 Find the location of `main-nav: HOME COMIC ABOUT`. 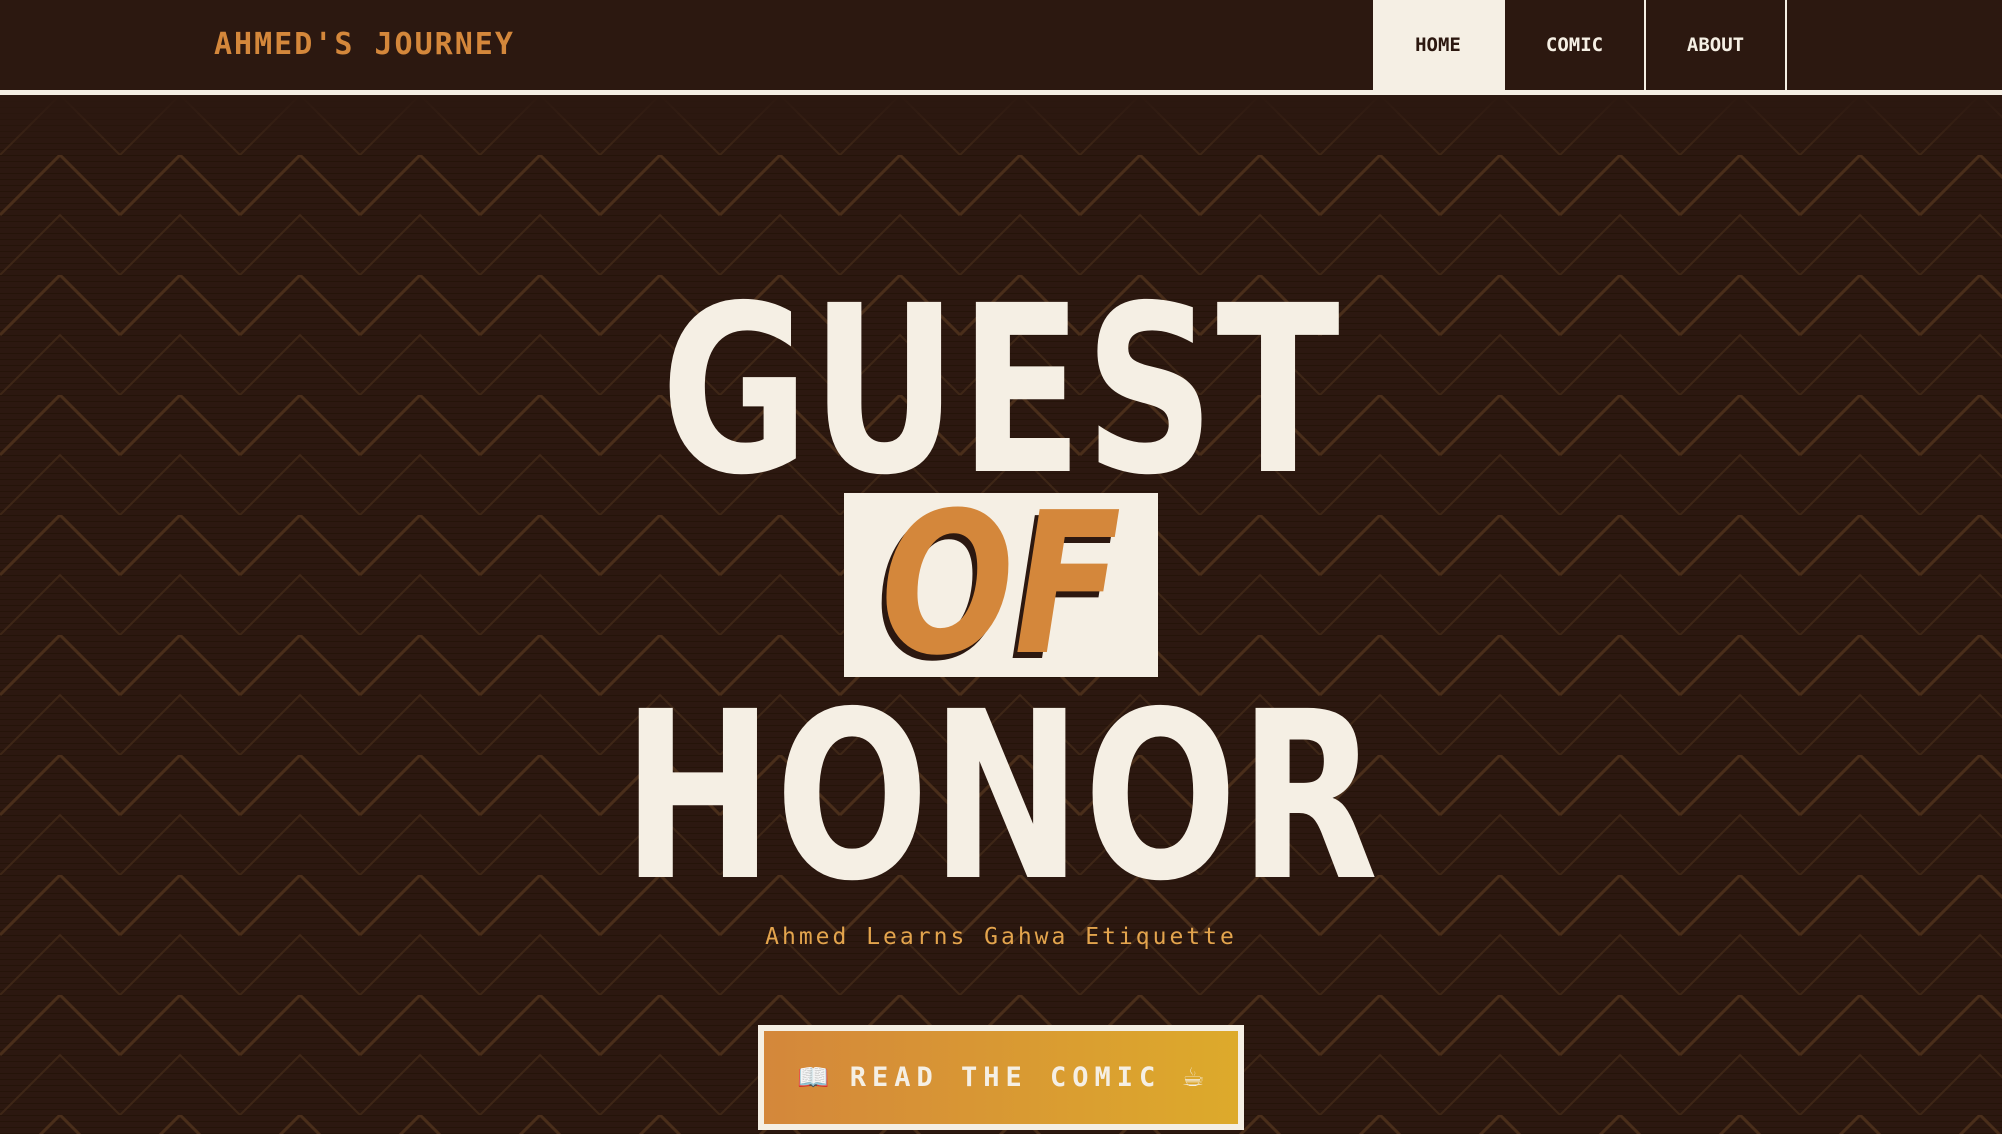

main-nav: HOME COMIC ABOUT is located at coordinates (1580, 45).